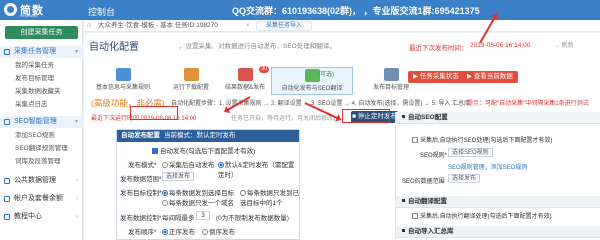 Image resolution: width=600 pixels, height=240 pixels. I want to click on translate-config-header: 自动翻译配置, so click(498, 202).